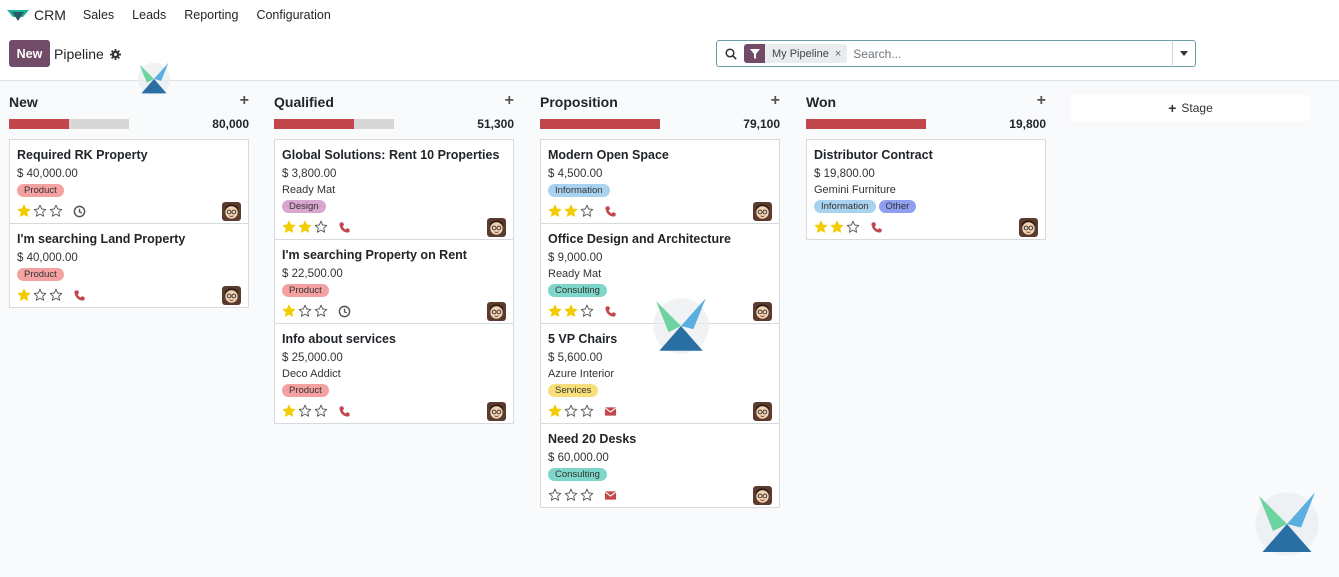 This screenshot has height=577, width=1339. What do you see at coordinates (394, 206) in the screenshot?
I see `card-tags: Design` at bounding box center [394, 206].